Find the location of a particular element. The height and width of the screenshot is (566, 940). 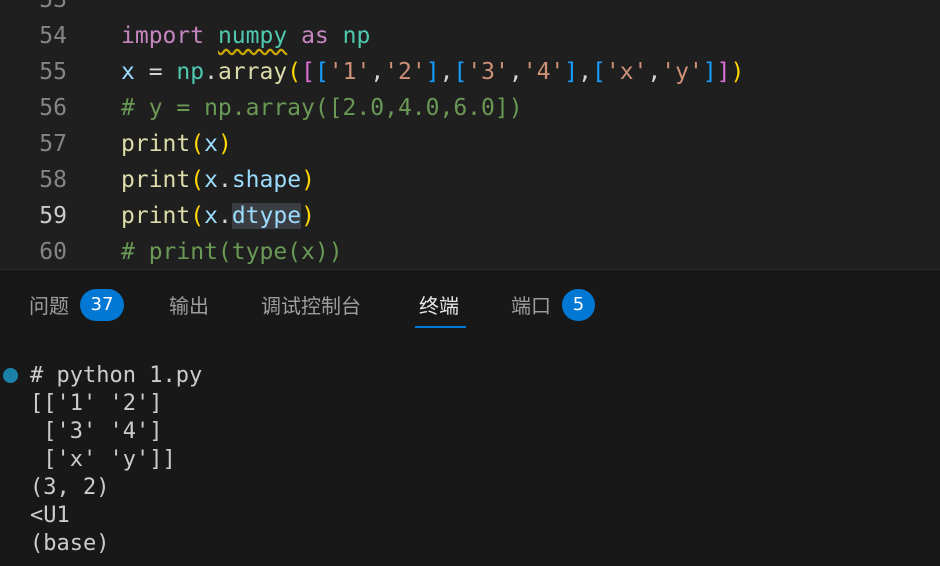

terminal-line: ['3' '4'] is located at coordinates (96, 431).